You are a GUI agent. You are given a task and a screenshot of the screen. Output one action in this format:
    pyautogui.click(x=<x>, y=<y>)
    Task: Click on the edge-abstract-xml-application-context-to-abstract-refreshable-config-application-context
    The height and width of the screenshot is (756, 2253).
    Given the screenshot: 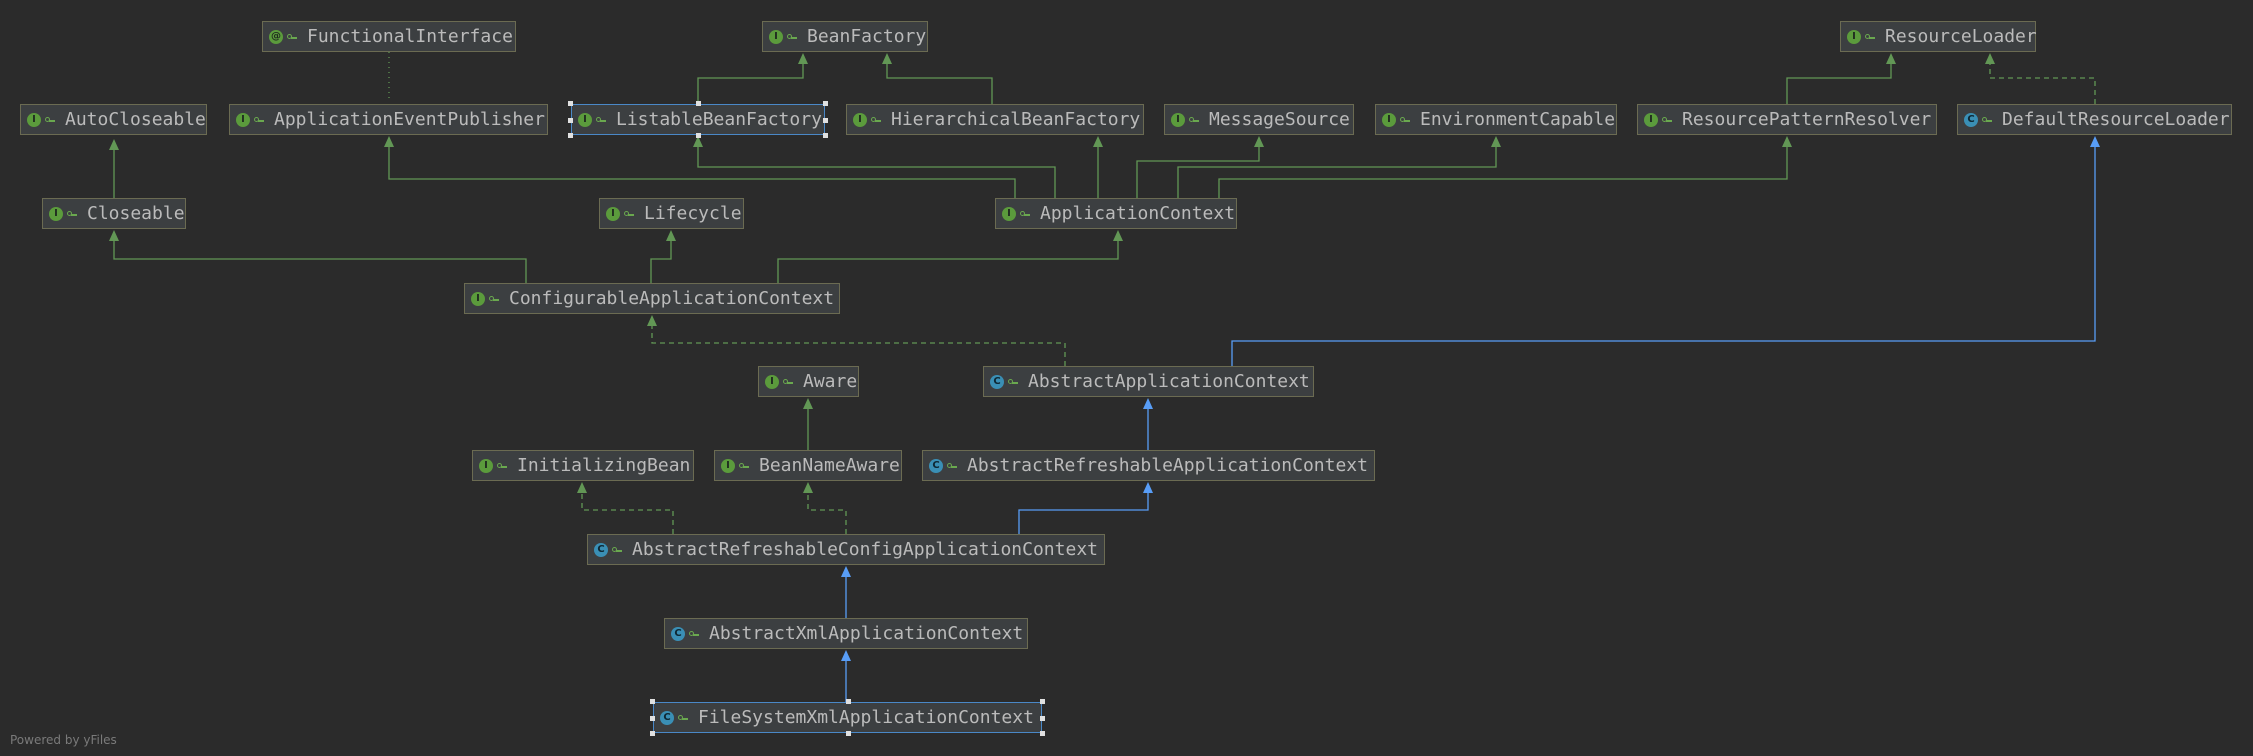 What is the action you would take?
    pyautogui.click(x=846, y=592)
    